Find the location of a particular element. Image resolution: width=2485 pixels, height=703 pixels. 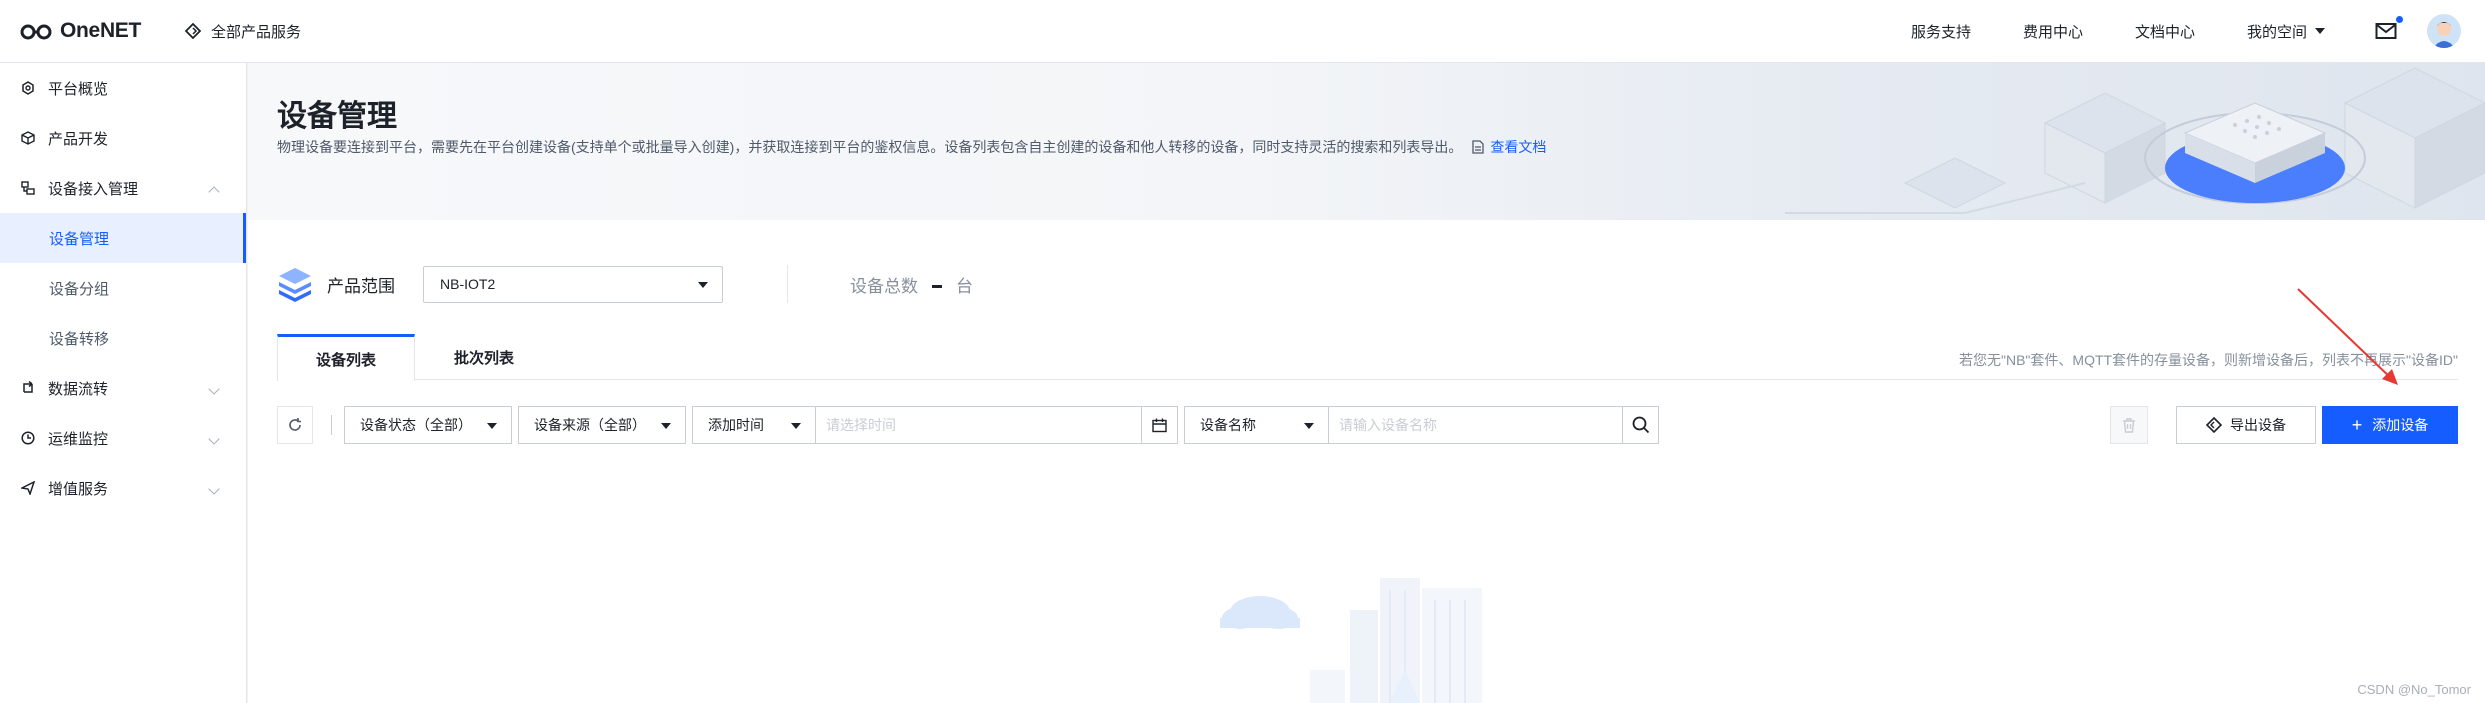

device-source-select: 设备来源（全部） is located at coordinates (602, 425).